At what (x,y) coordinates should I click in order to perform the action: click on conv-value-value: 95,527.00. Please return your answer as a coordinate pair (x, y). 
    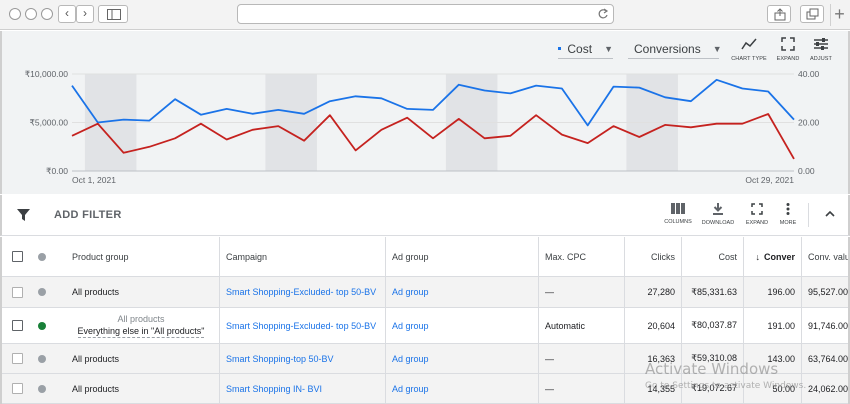
    Looking at the image, I should click on (828, 292).